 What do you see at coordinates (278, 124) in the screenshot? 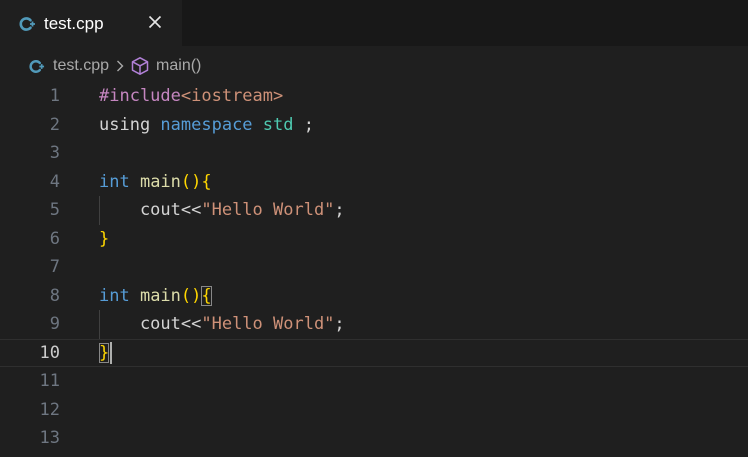
I see `code-token: std` at bounding box center [278, 124].